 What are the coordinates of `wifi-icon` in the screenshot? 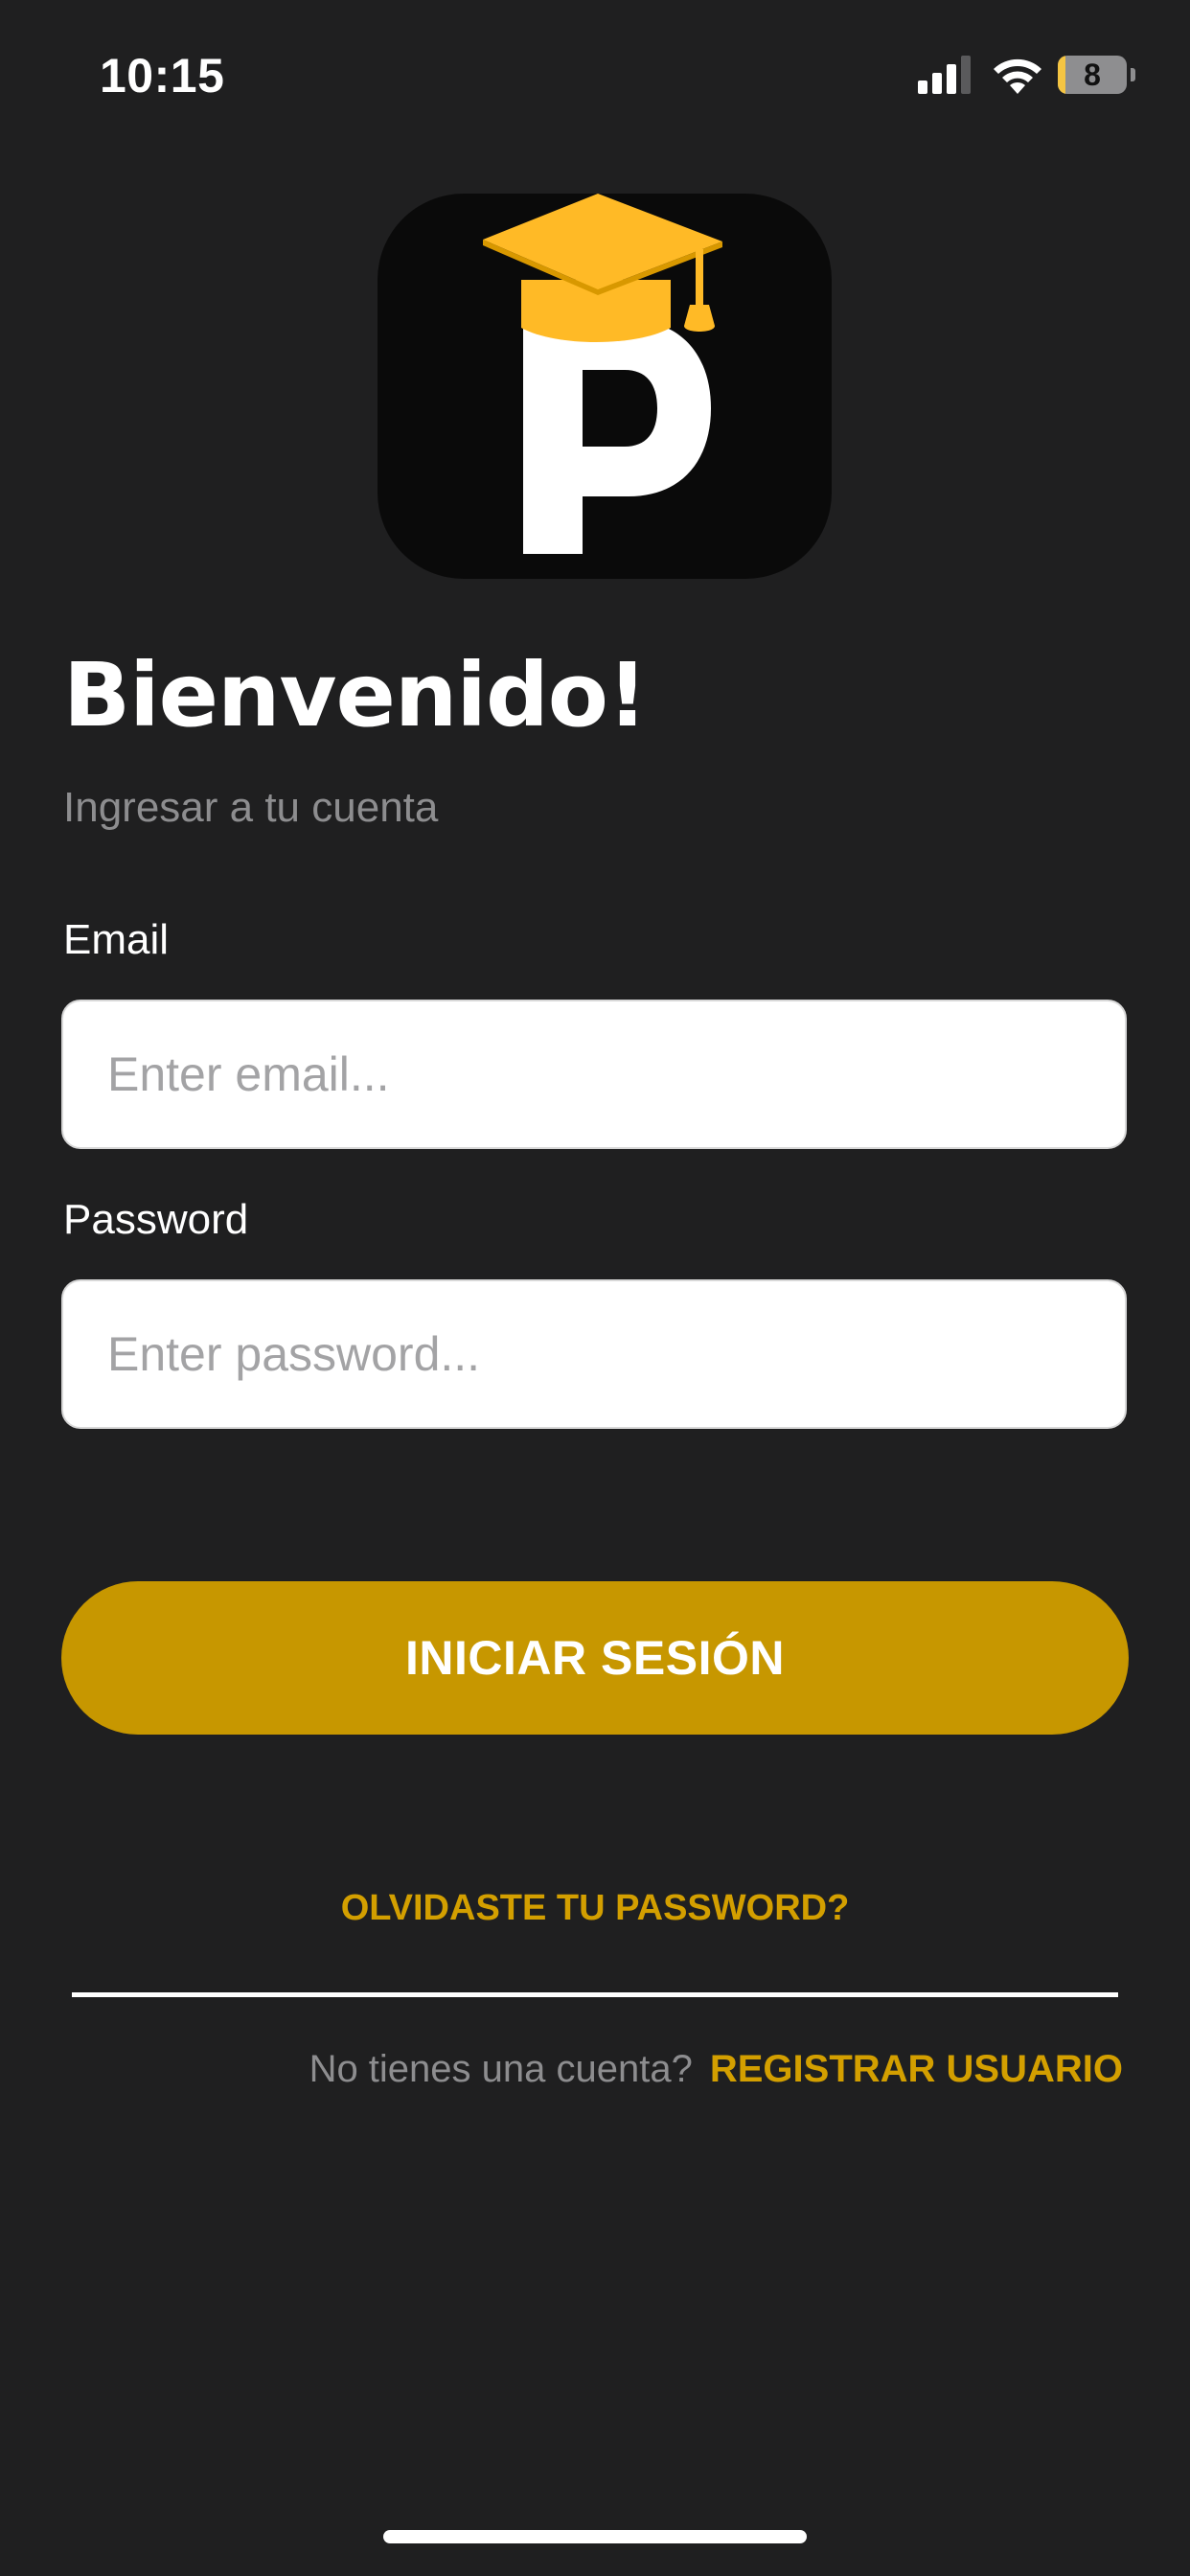 It's located at (1017, 75).